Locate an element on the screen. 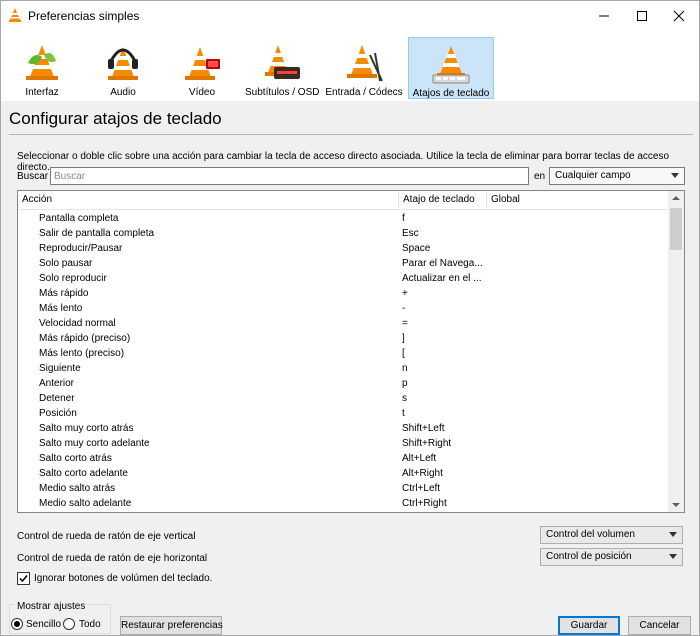 This screenshot has width=700, height=636. table-row: Salto muy corto adelante Shift+Right is located at coordinates (343, 443).